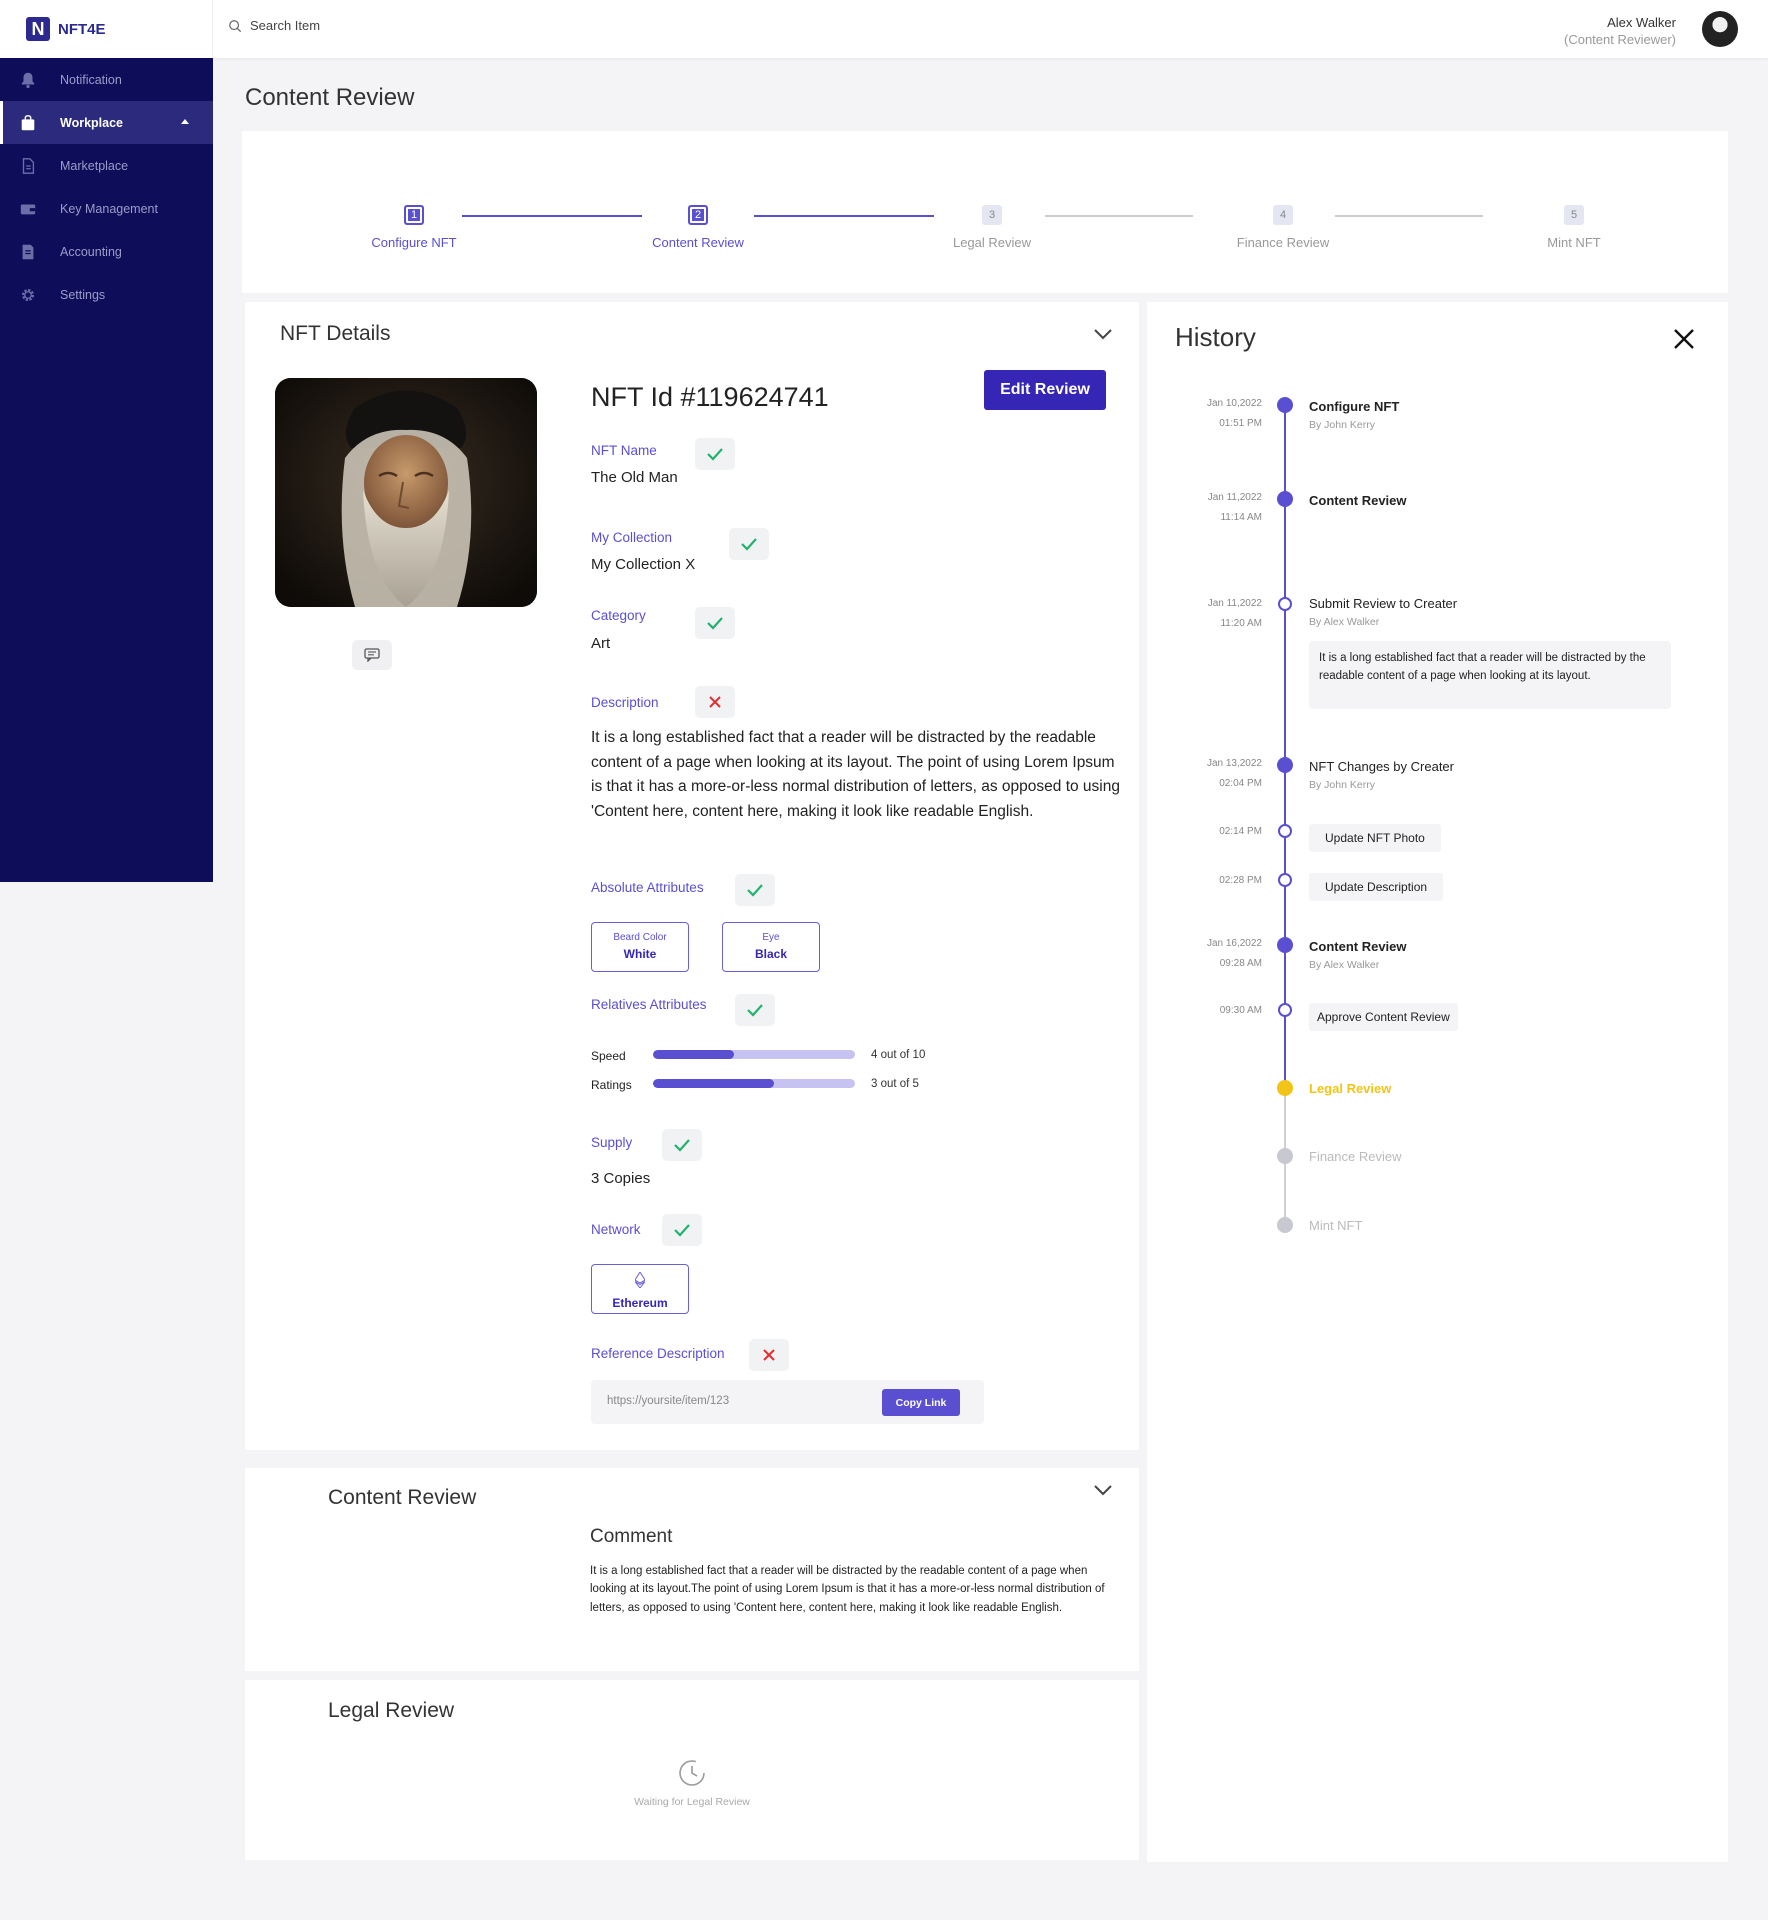 Image resolution: width=1768 pixels, height=1920 pixels. What do you see at coordinates (406, 492) in the screenshot?
I see `nft-image` at bounding box center [406, 492].